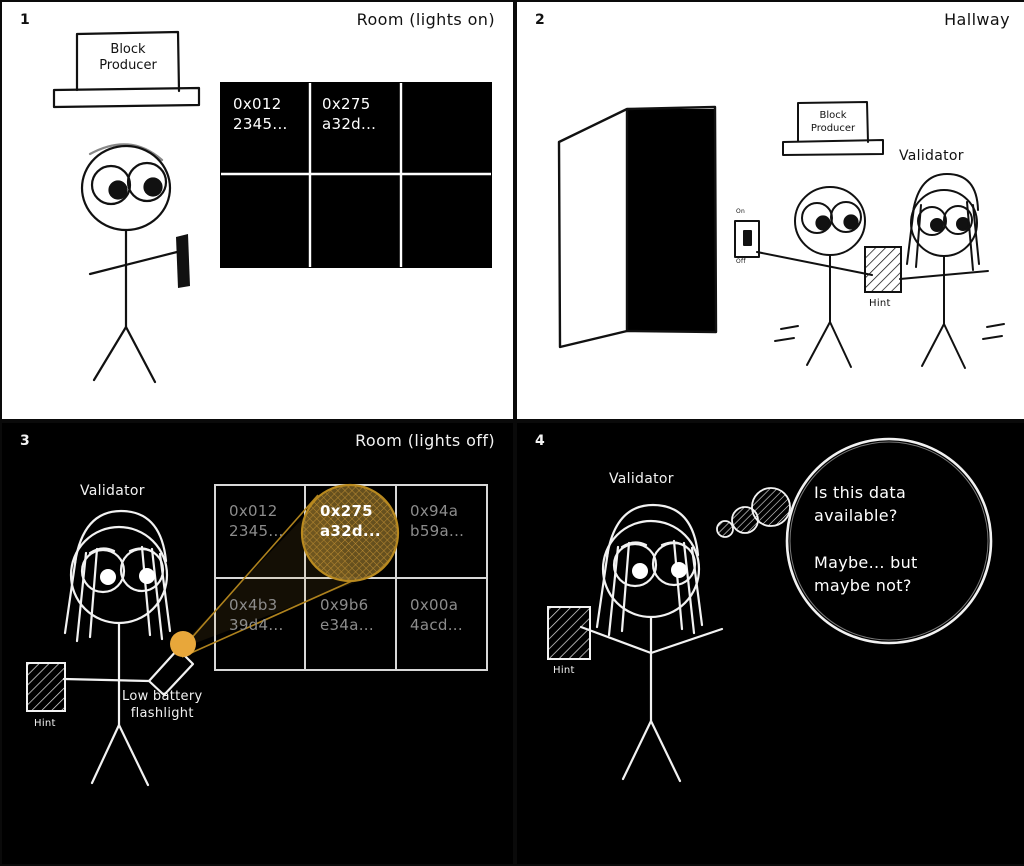  What do you see at coordinates (771, 507) in the screenshot?
I see `thought-dot-large` at bounding box center [771, 507].